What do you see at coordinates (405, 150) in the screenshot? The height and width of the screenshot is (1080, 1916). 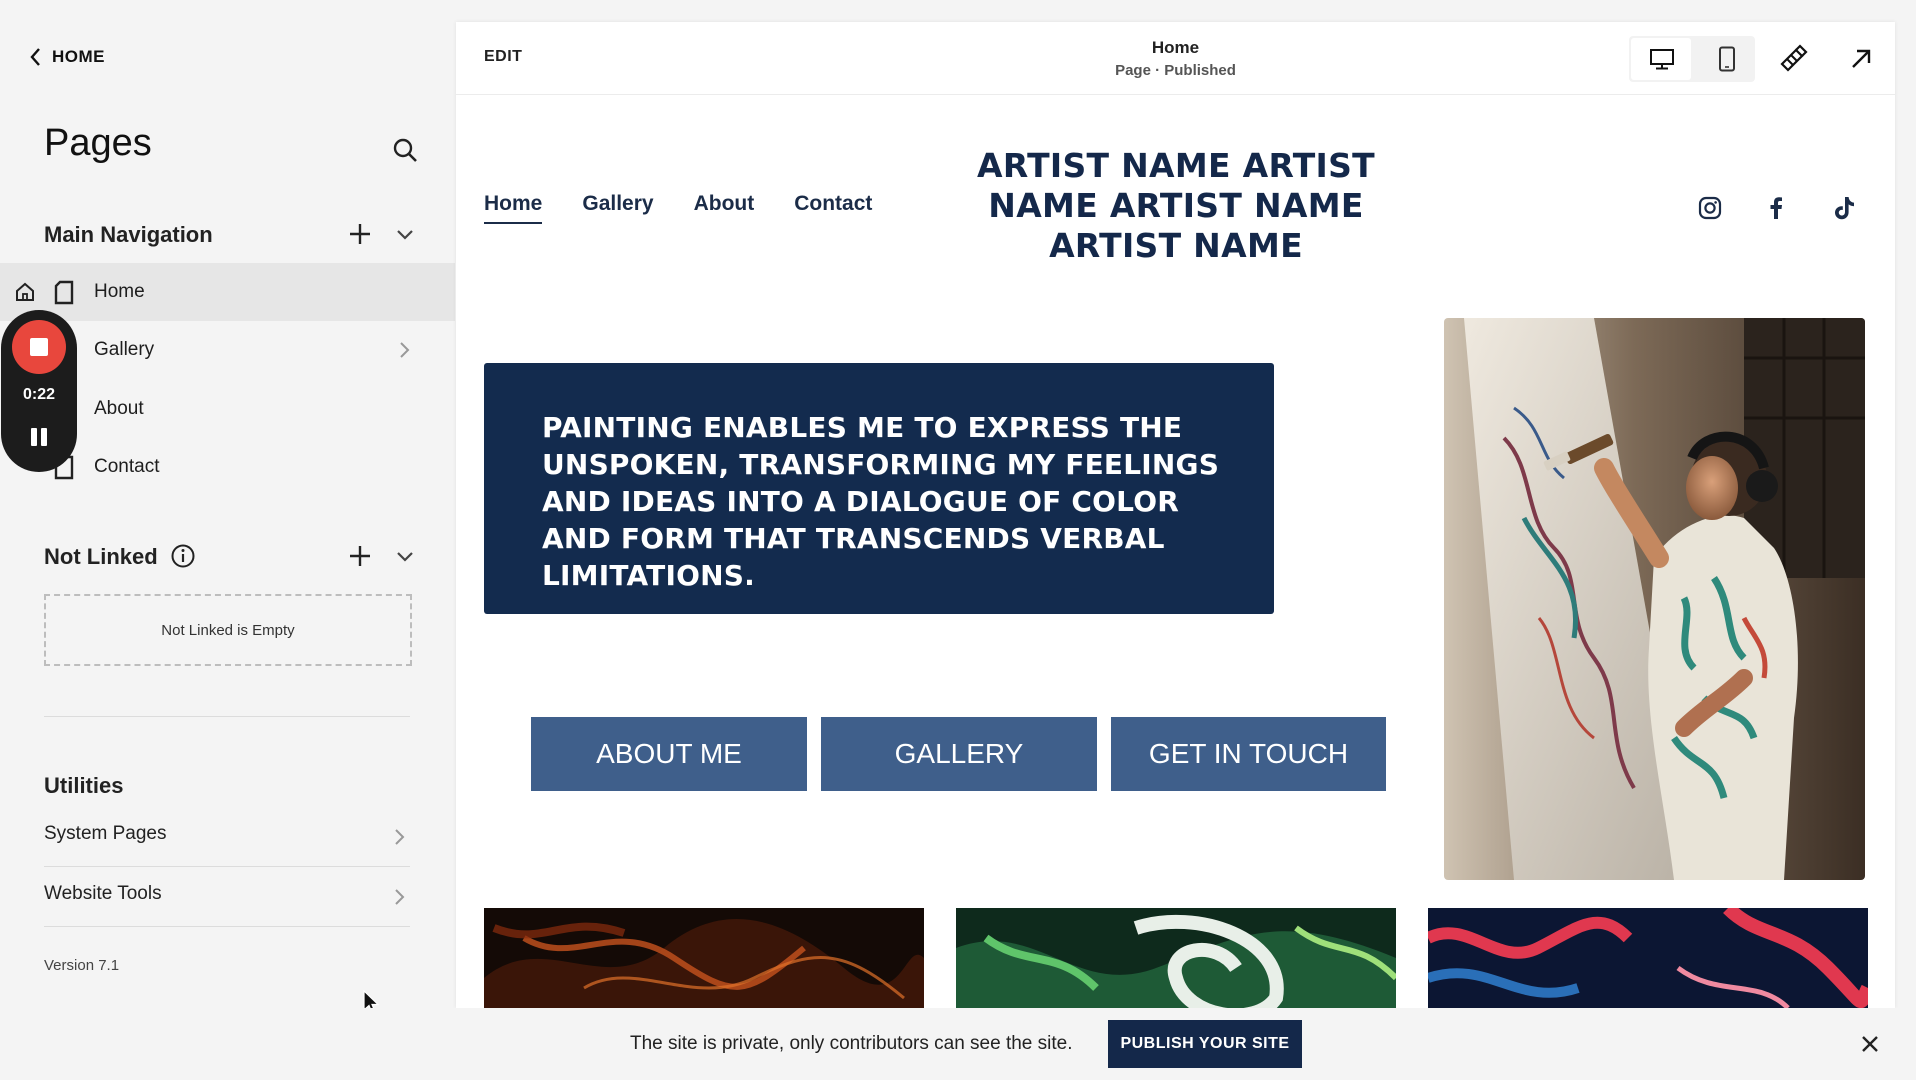 I see `search-icon` at bounding box center [405, 150].